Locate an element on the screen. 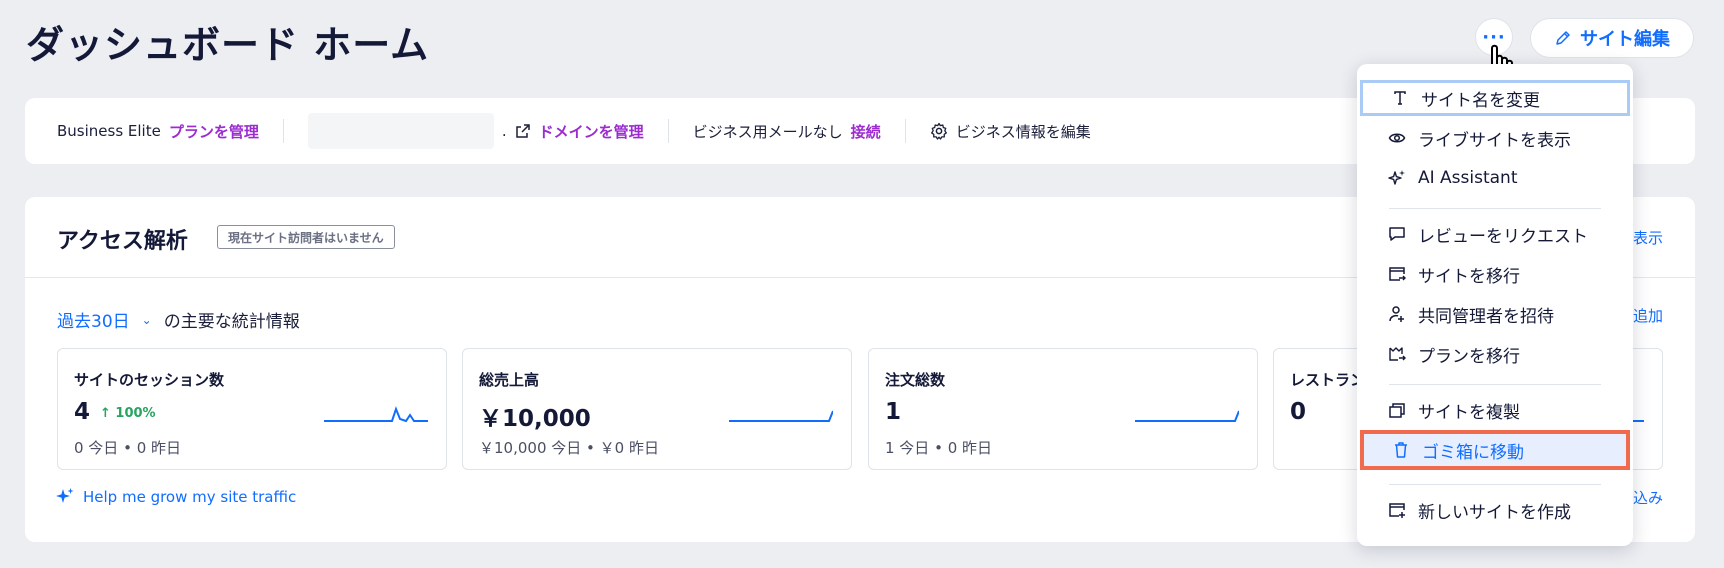  menu-item-label: AI Assistant is located at coordinates (1468, 178).